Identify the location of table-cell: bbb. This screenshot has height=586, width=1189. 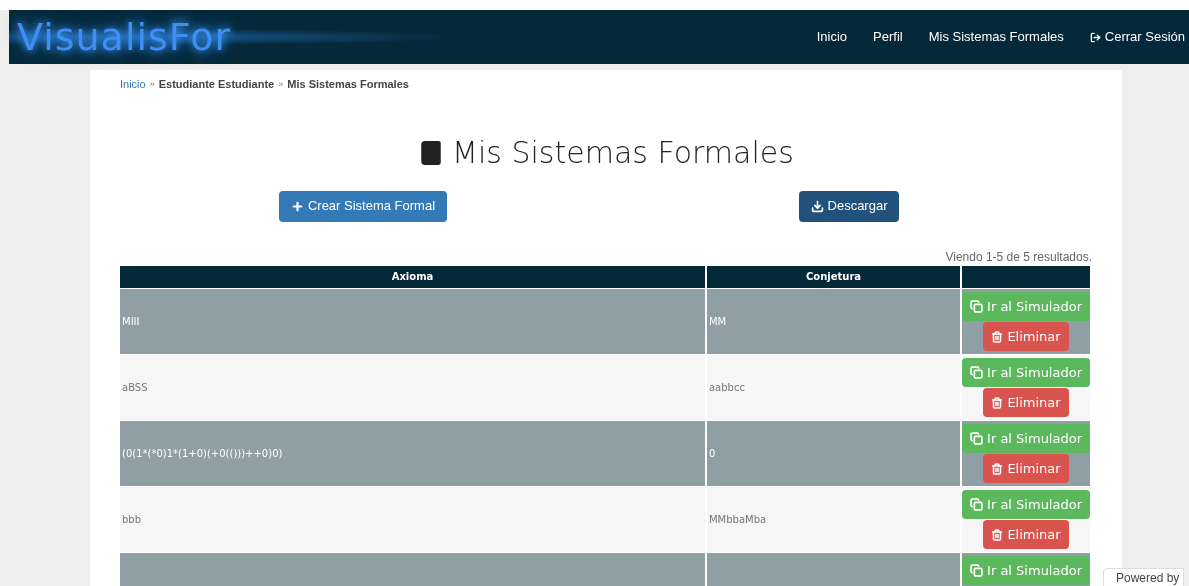
(413, 519).